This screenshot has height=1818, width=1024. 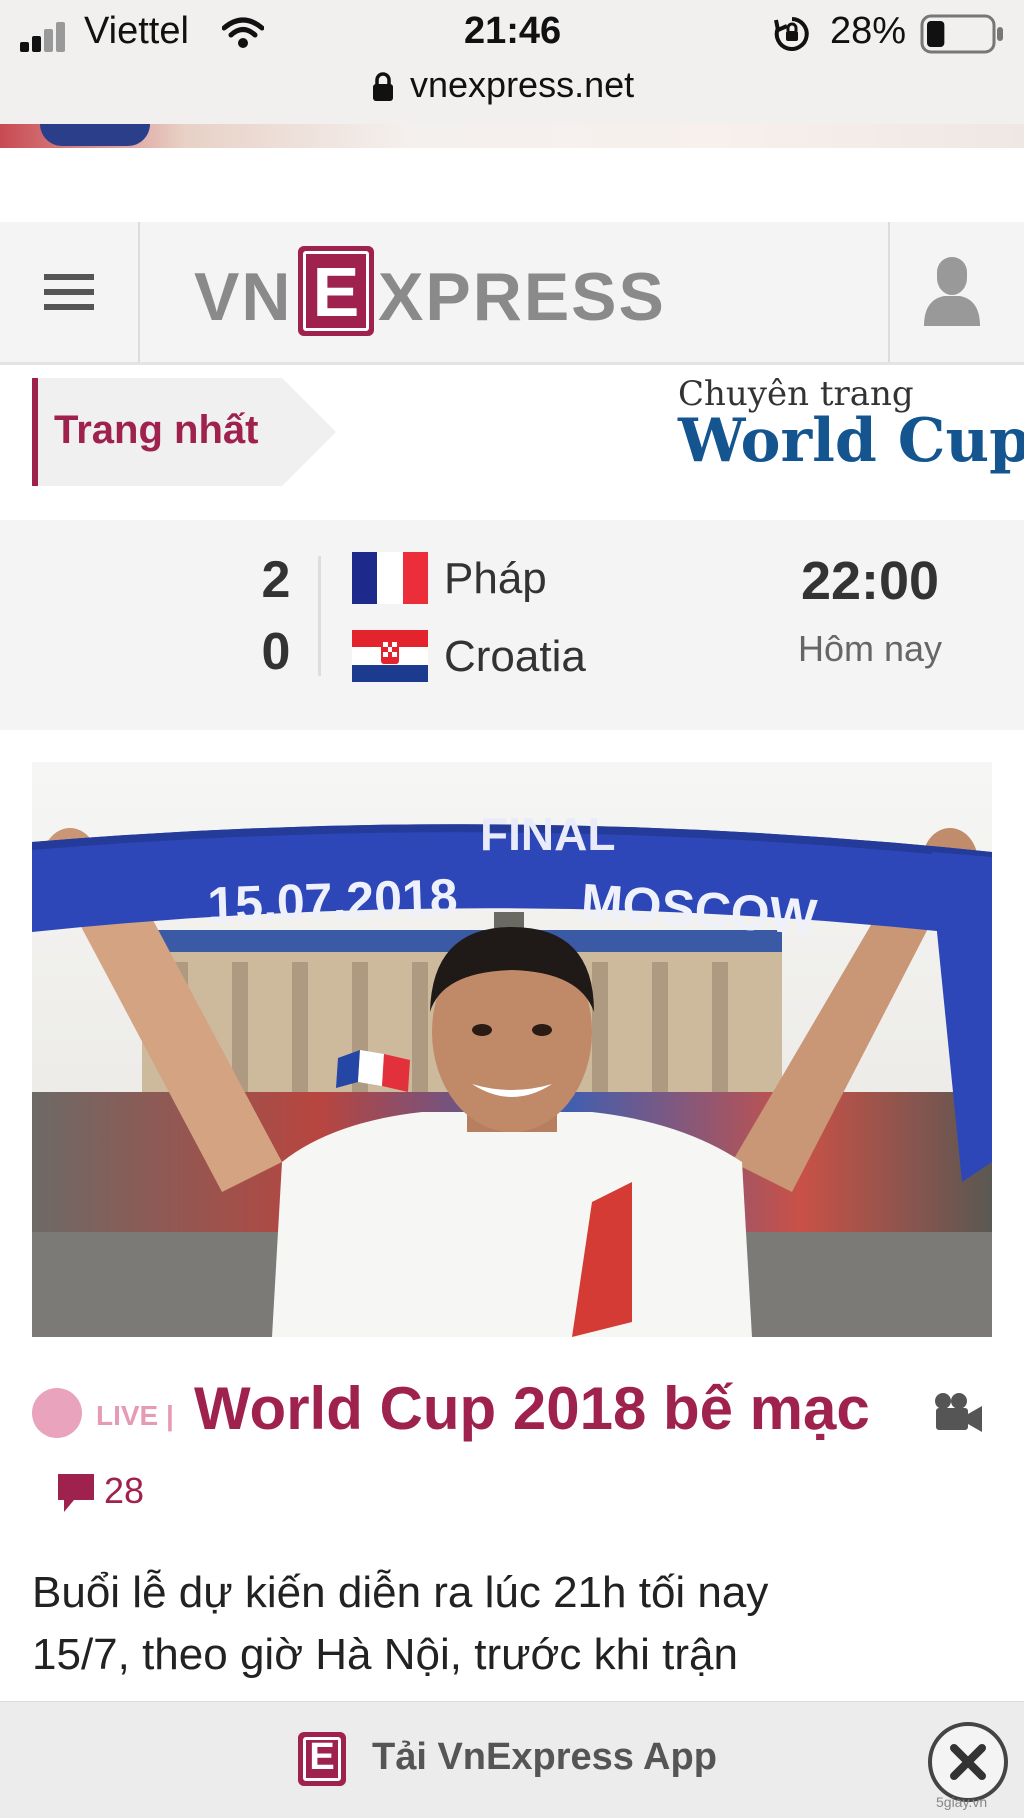 What do you see at coordinates (547, 834) in the screenshot?
I see `scarf-final-text: FINAL` at bounding box center [547, 834].